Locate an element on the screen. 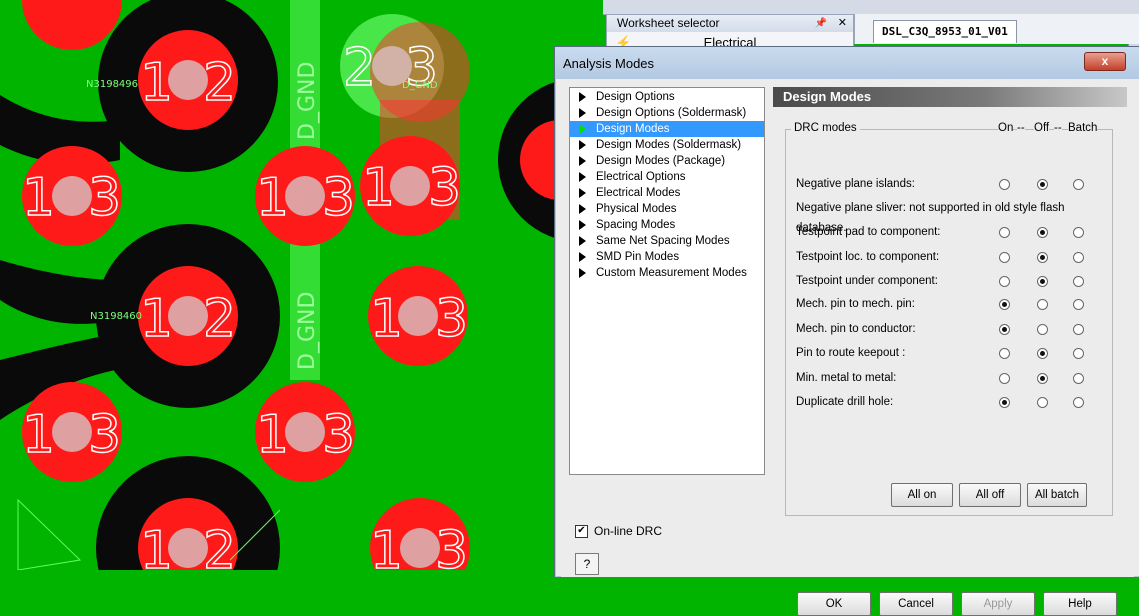  document-tab: DSL_C3Q_8953_01_V01 is located at coordinates (945, 31).